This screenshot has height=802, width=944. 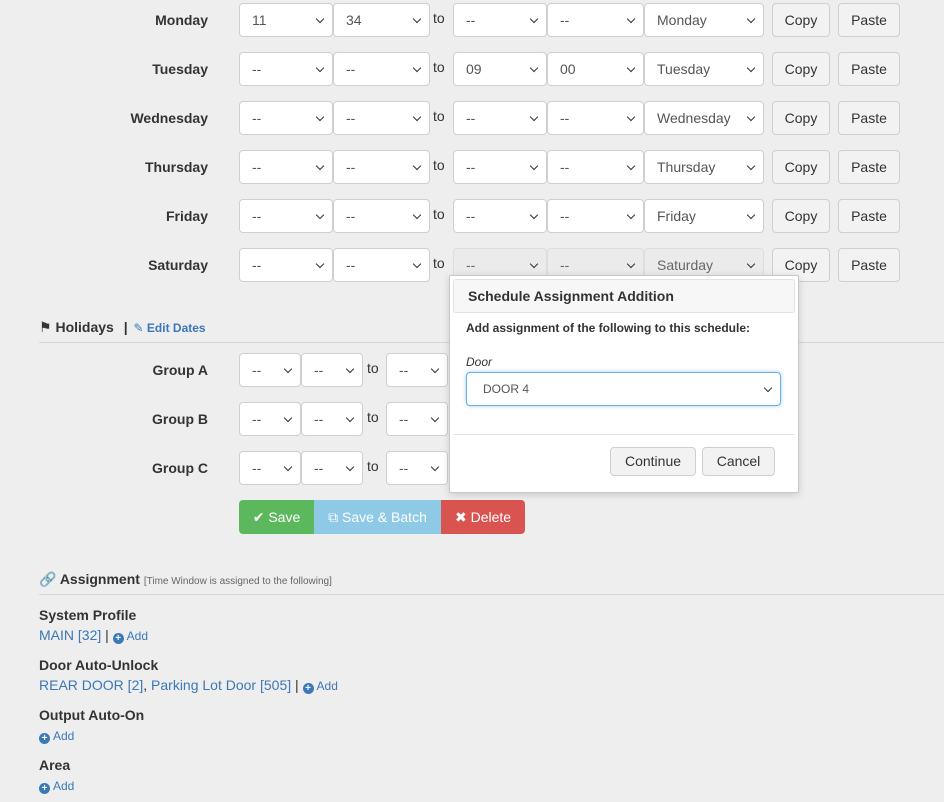 I want to click on copy-icon: ⧉, so click(x=333, y=517).